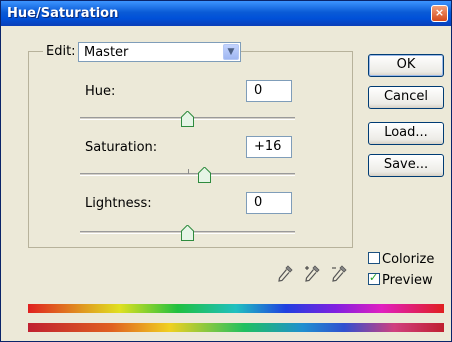 This screenshot has width=452, height=342. What do you see at coordinates (406, 65) in the screenshot?
I see `ok-button: OK` at bounding box center [406, 65].